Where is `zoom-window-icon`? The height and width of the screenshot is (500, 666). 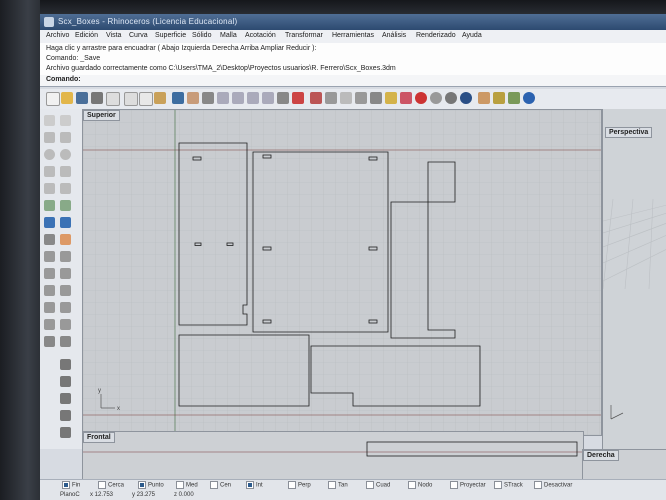 zoom-window-icon is located at coordinates (238, 98).